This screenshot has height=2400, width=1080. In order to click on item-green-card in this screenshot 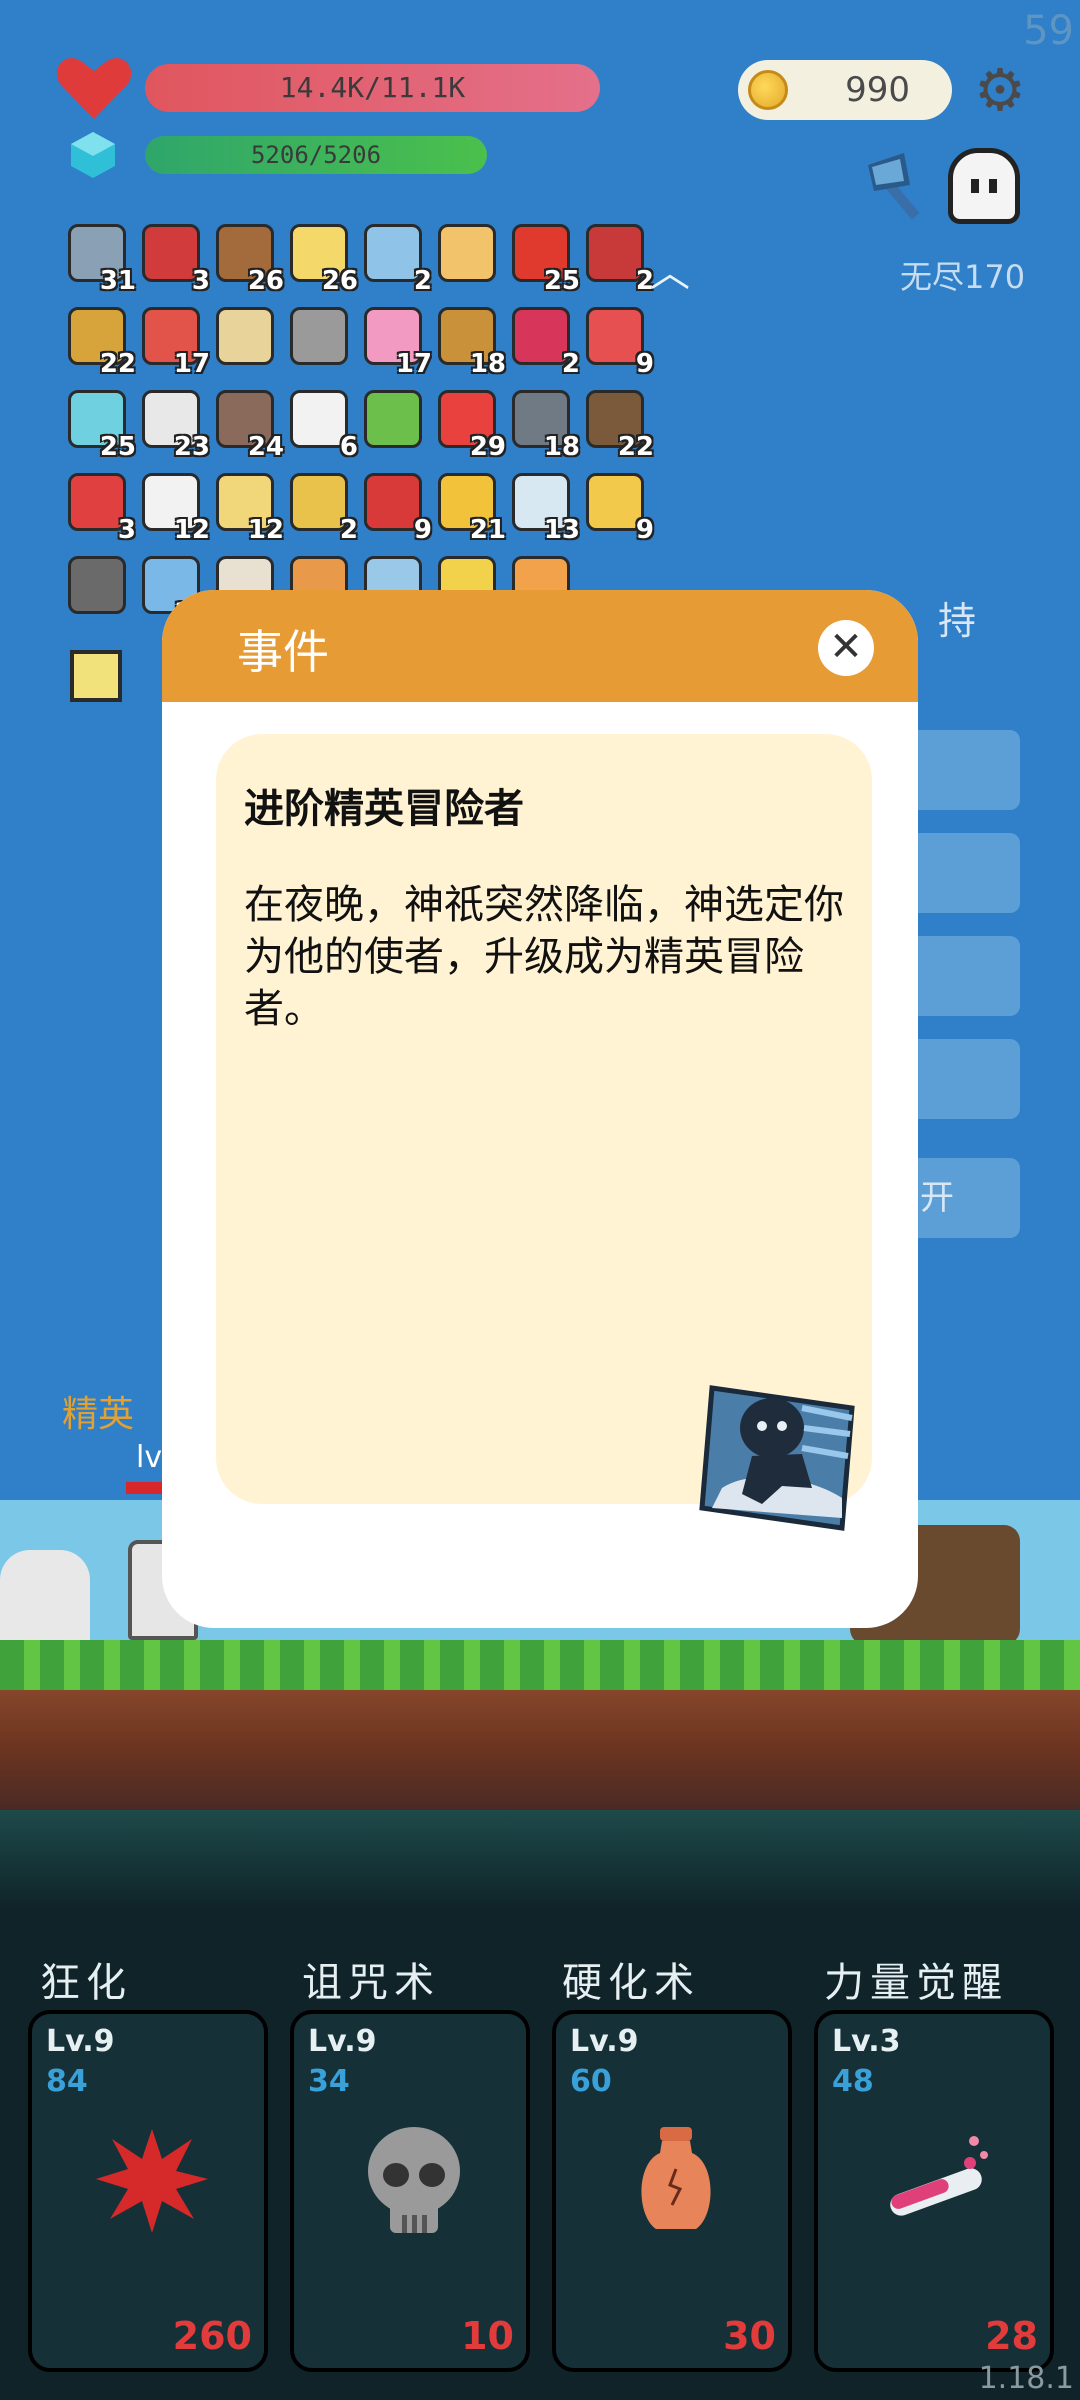, I will do `click(394, 422)`.